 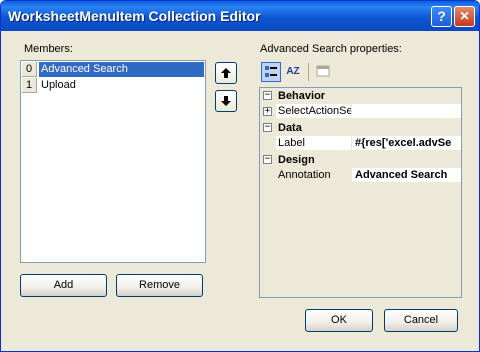 What do you see at coordinates (29, 69) in the screenshot?
I see `list-item-index: 0` at bounding box center [29, 69].